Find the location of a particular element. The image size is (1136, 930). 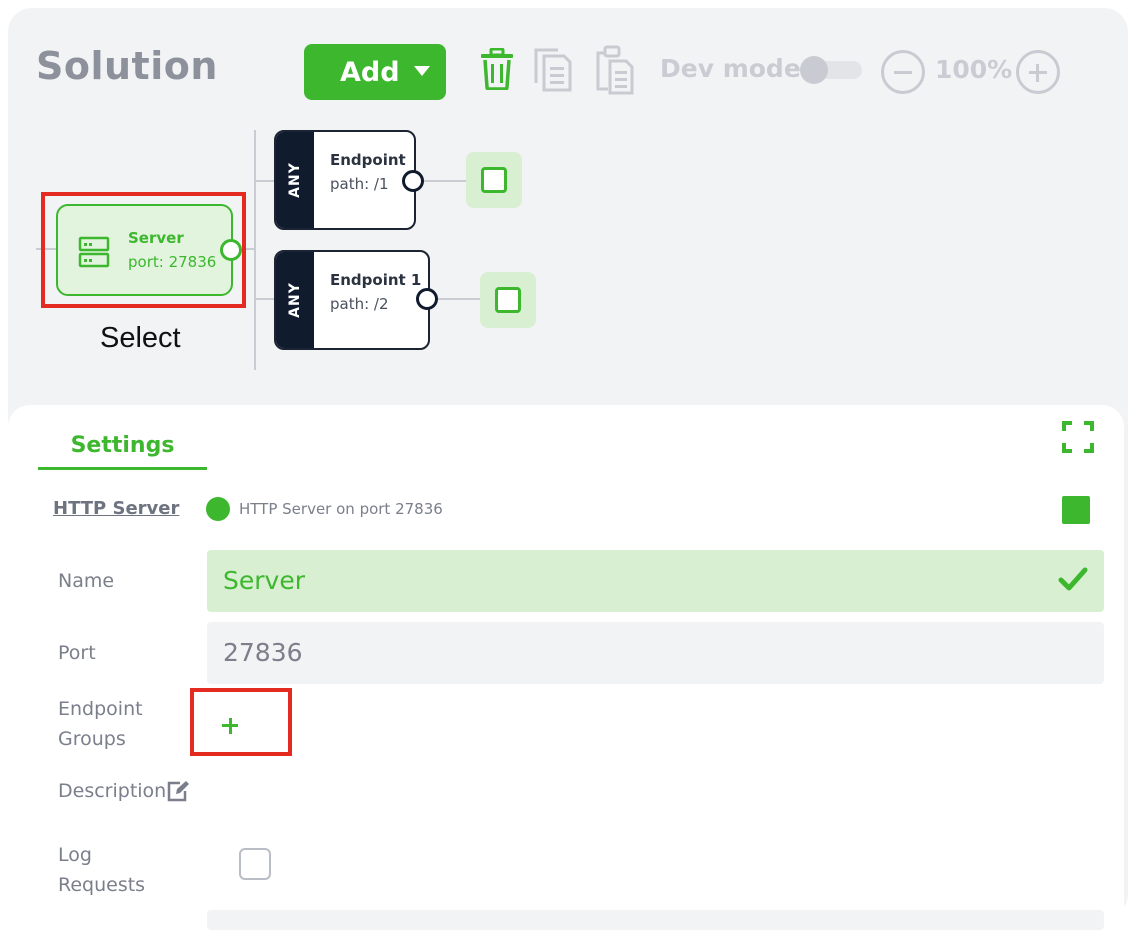

tab-settings: Settings is located at coordinates (122, 450).